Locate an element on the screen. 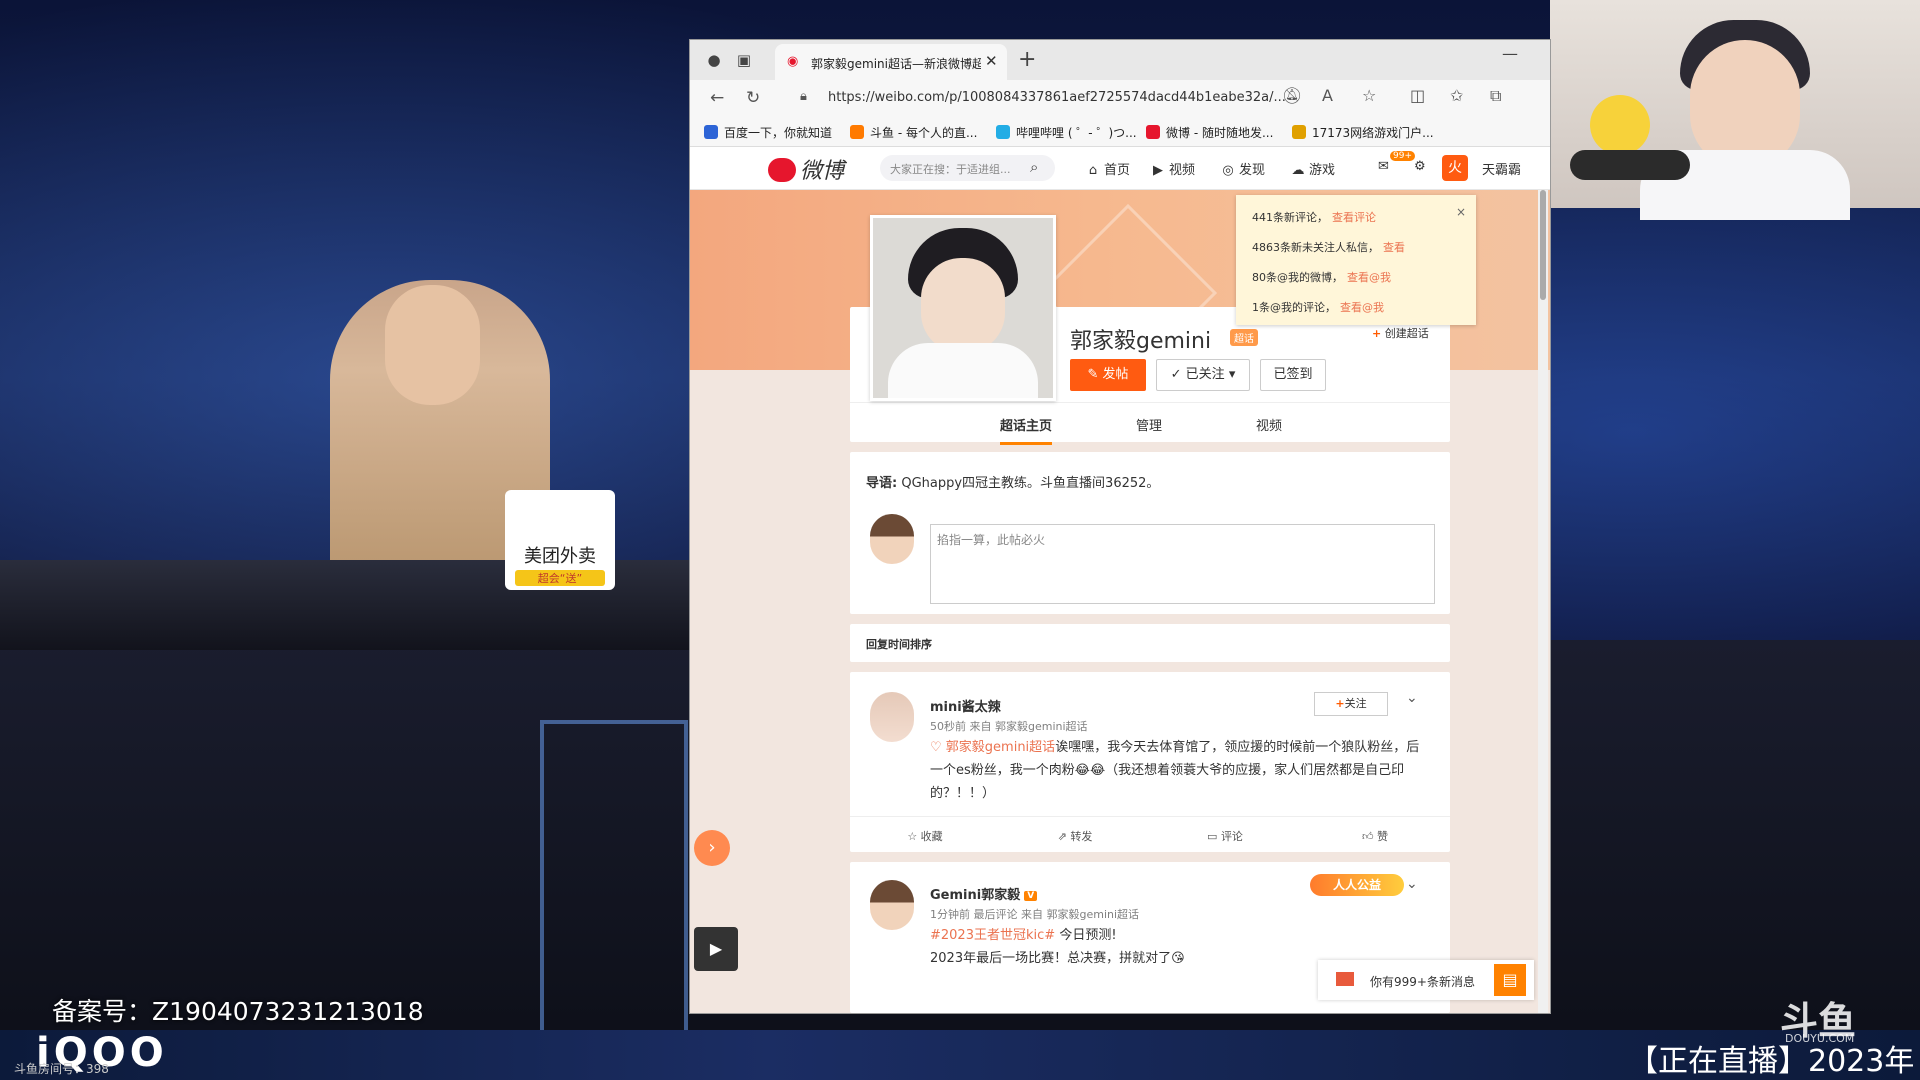 The image size is (1920, 1080). verified-badge: V is located at coordinates (1031, 896).